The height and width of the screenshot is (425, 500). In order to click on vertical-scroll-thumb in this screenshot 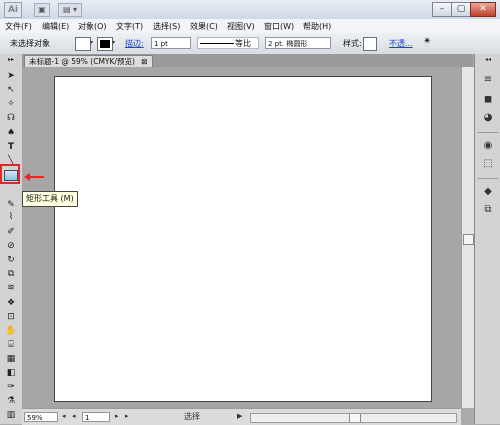, I will do `click(468, 239)`.